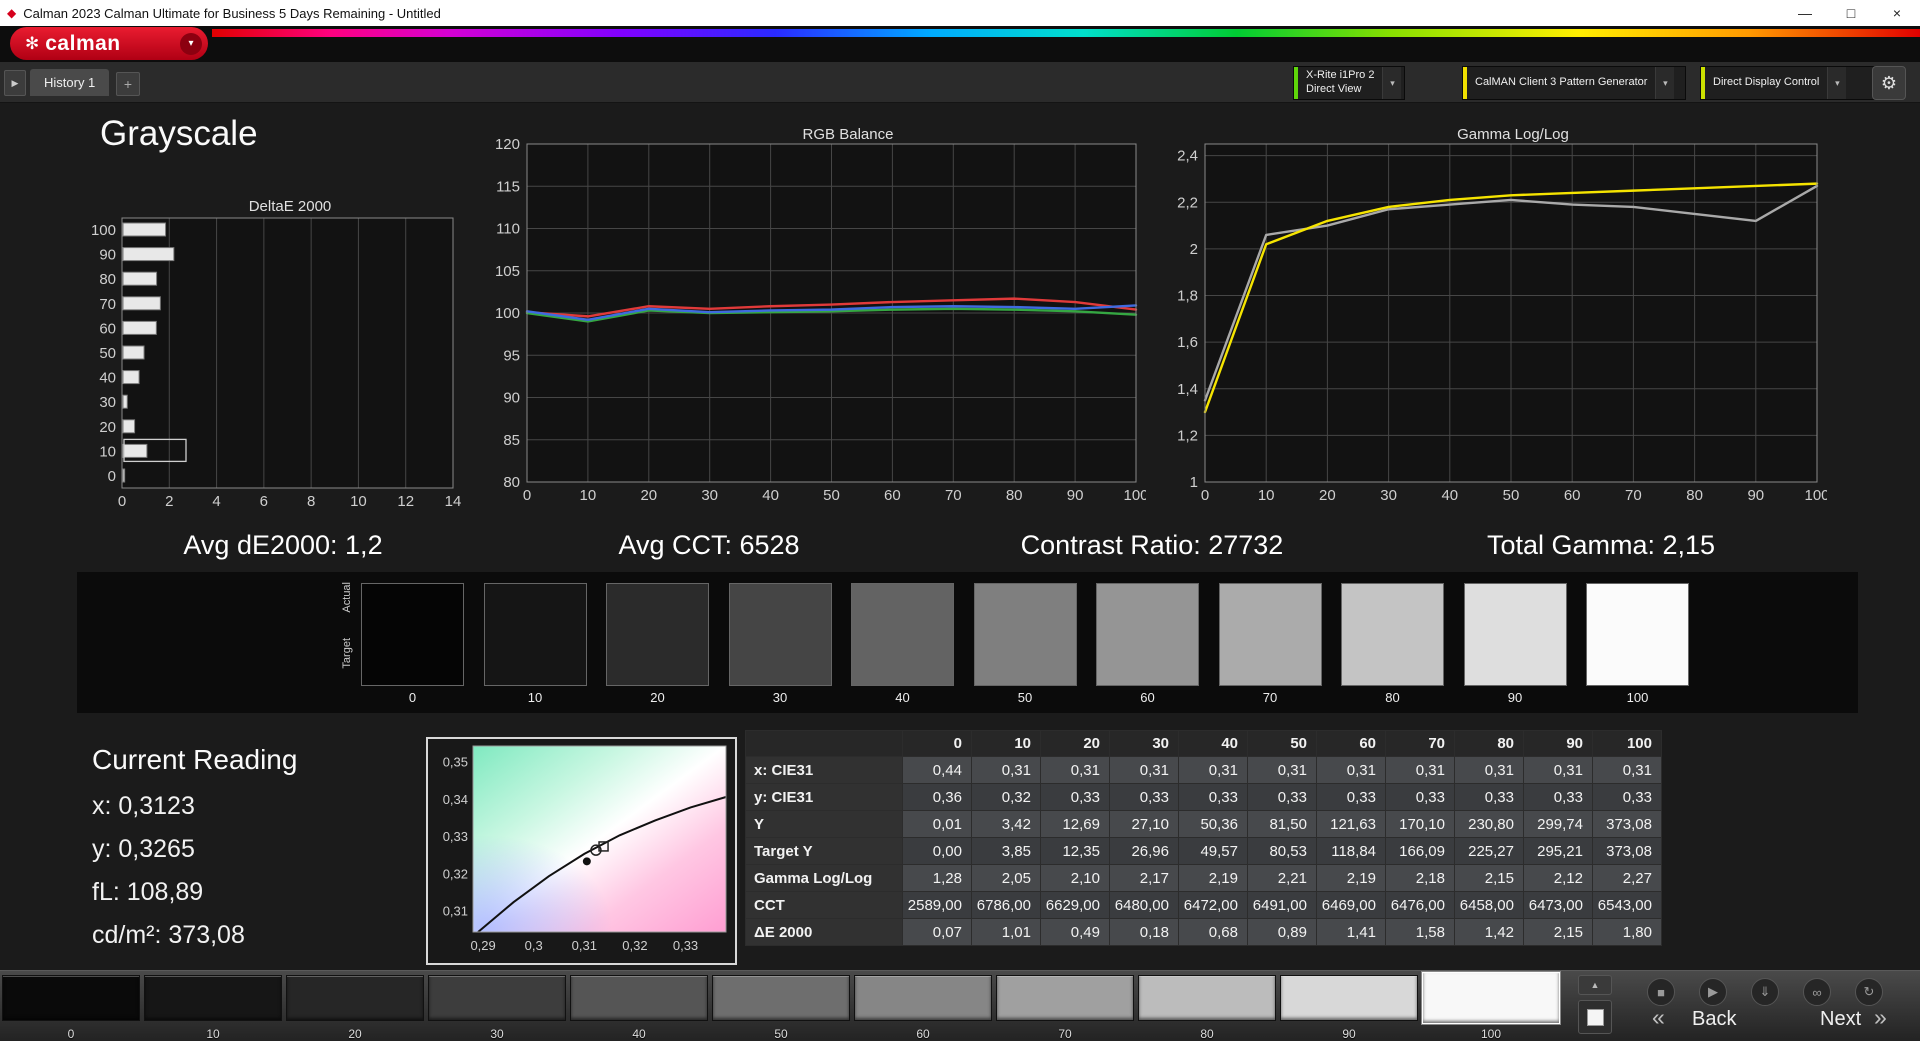 The height and width of the screenshot is (1041, 1920). What do you see at coordinates (1187, 389) in the screenshot?
I see `svg-text: 1,4` at bounding box center [1187, 389].